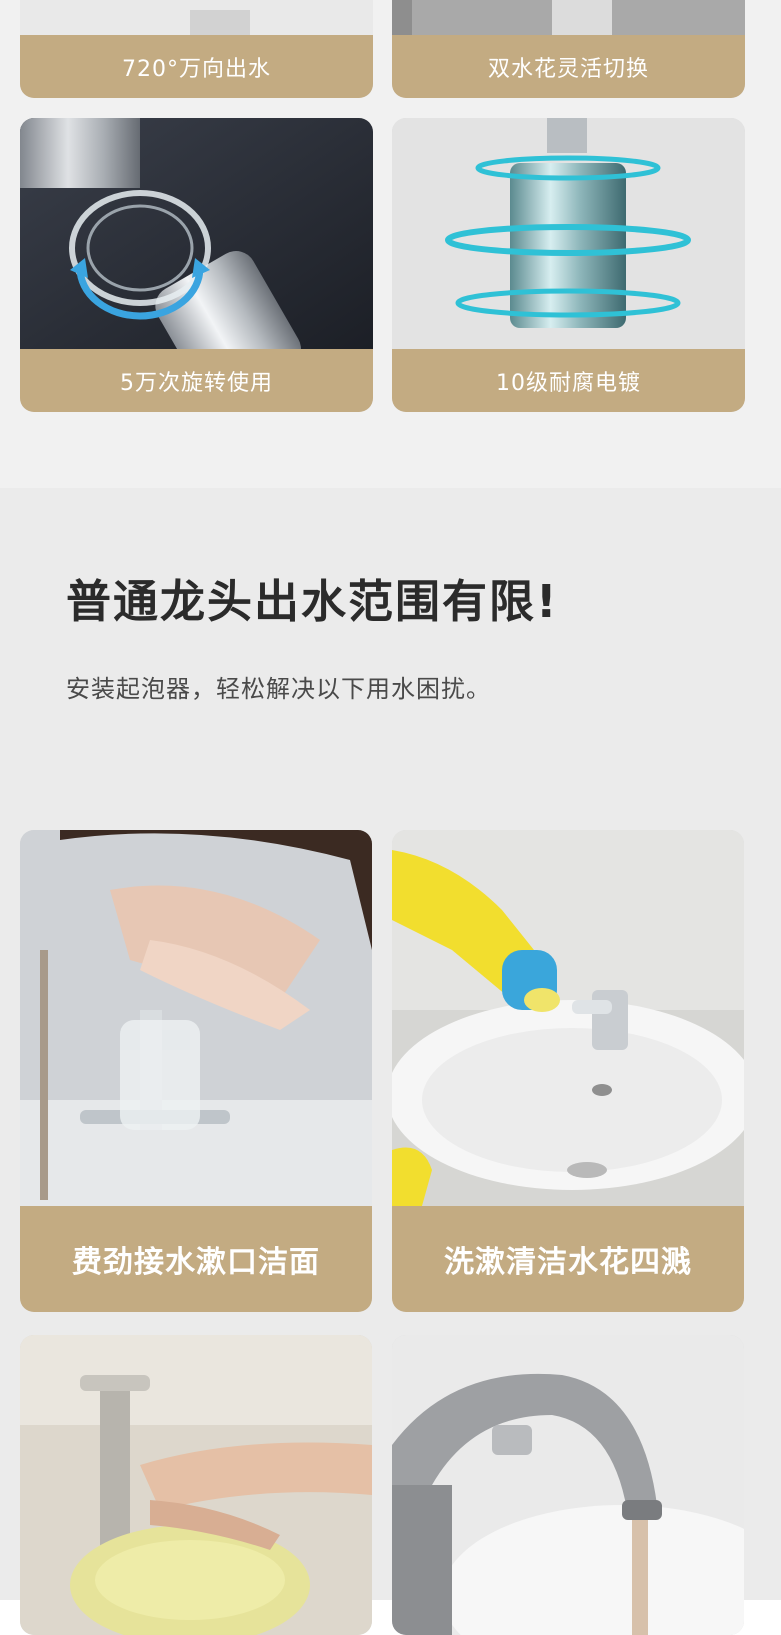 The width and height of the screenshot is (781, 1635). I want to click on problem-card-faucet, so click(568, 1485).